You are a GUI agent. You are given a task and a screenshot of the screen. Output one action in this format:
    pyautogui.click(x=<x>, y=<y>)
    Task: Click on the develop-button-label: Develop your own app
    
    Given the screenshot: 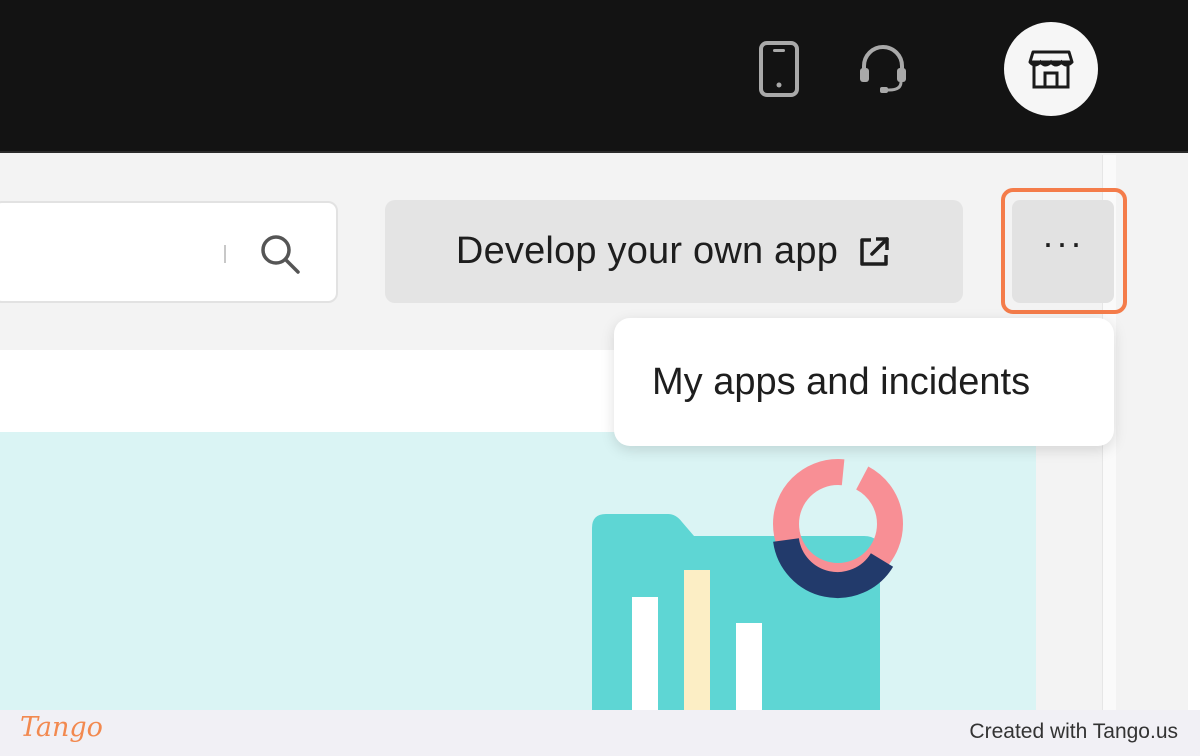 What is the action you would take?
    pyautogui.click(x=647, y=251)
    